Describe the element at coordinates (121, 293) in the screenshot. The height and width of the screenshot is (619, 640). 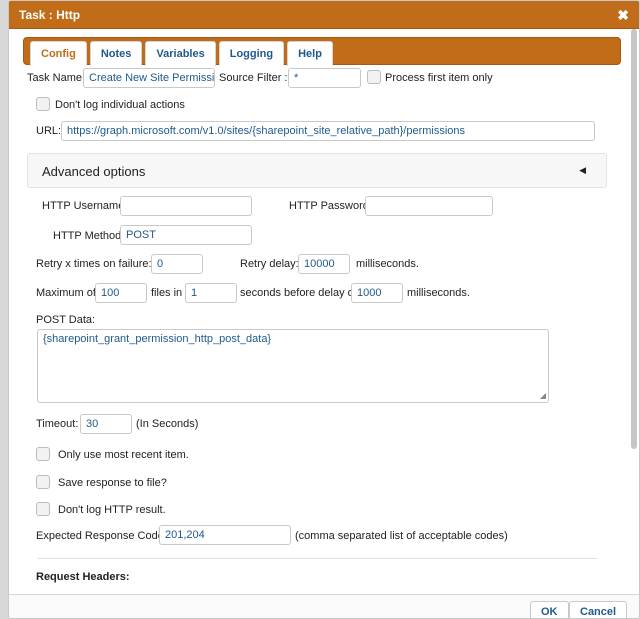
I see `max-files-input: 100` at that location.